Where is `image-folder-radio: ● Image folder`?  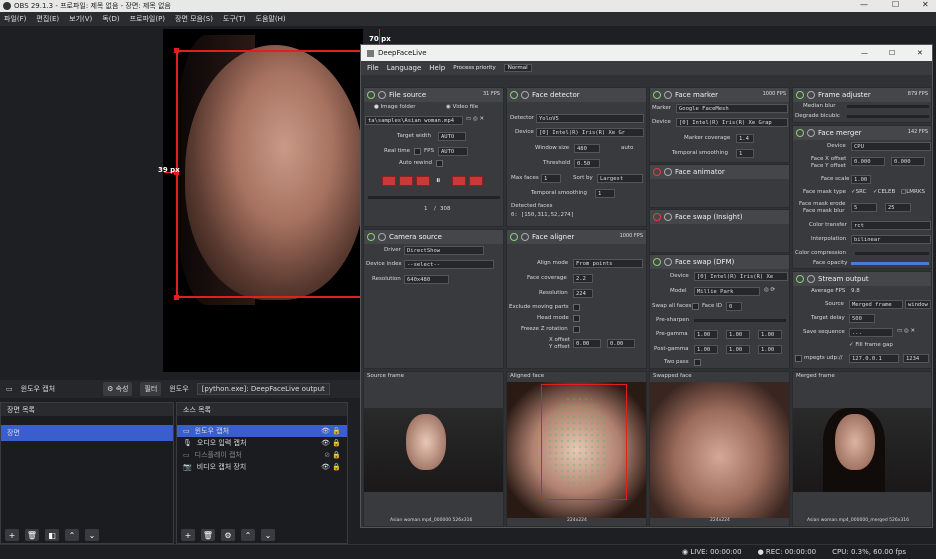
image-folder-radio: ● Image folder is located at coordinates (395, 107).